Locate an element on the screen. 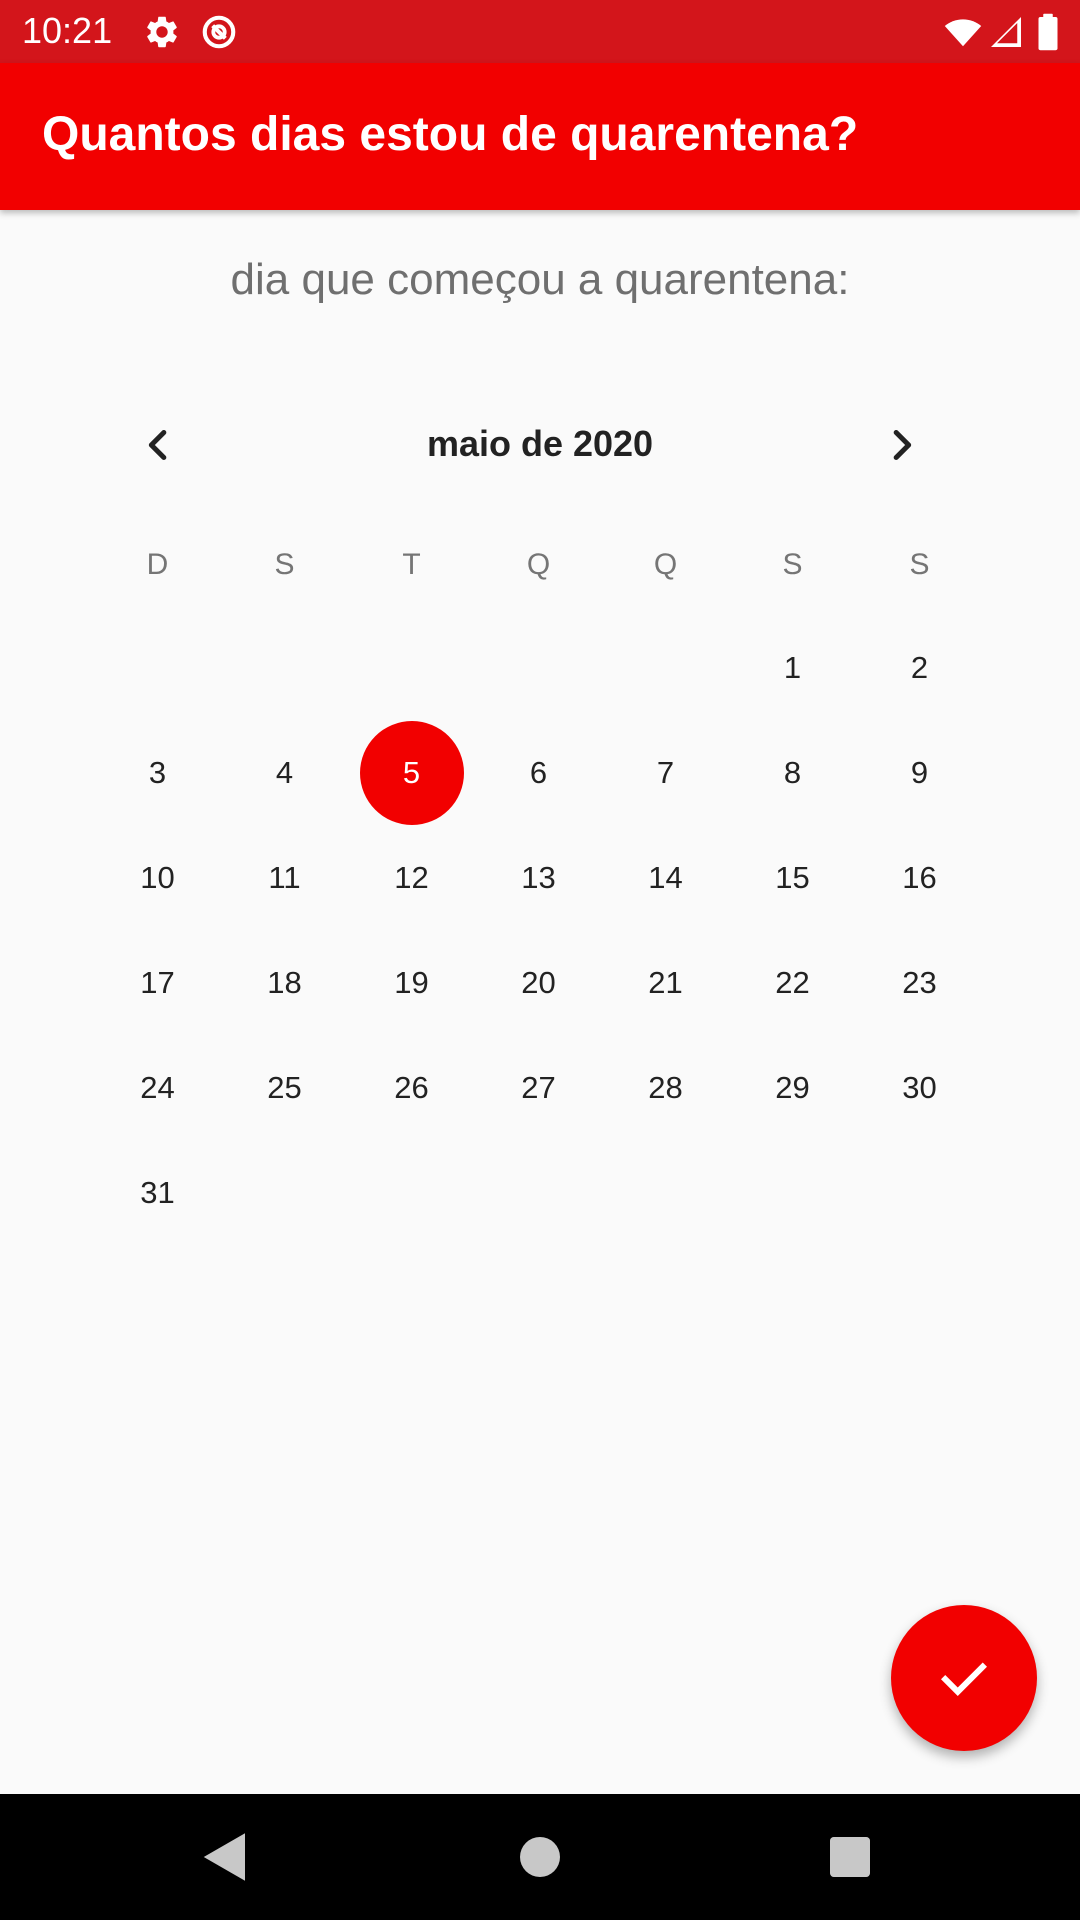  home-button is located at coordinates (540, 1857).